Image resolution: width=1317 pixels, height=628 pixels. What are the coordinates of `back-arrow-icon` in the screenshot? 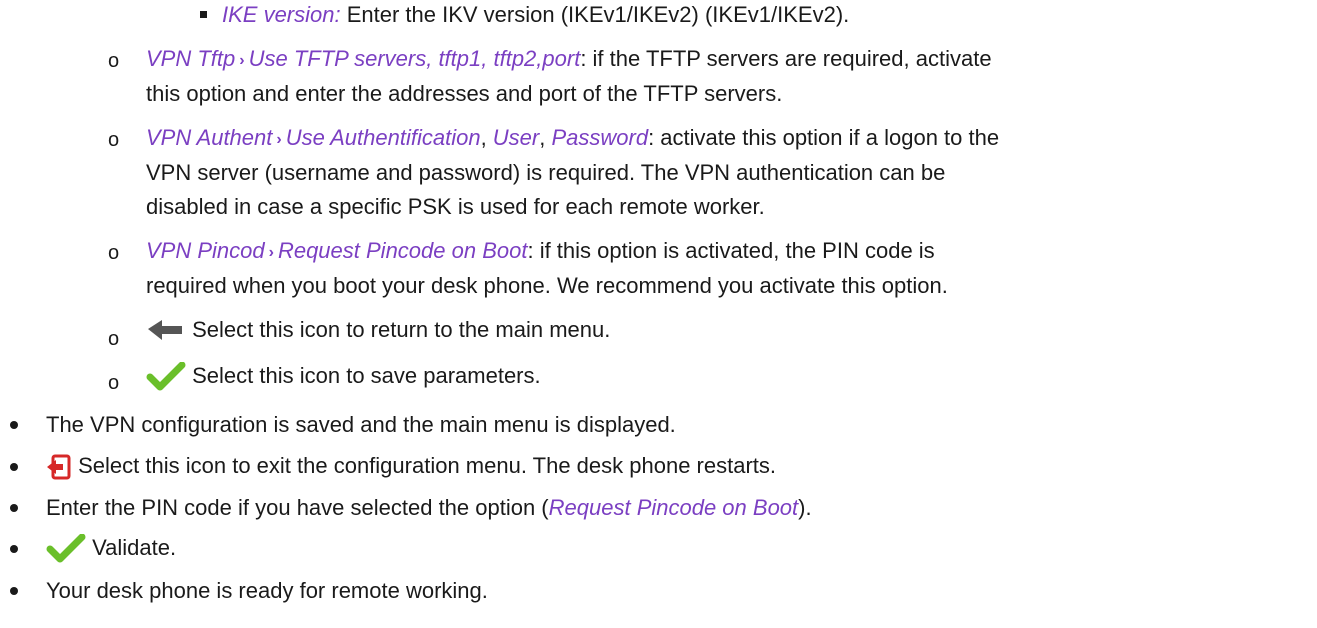 It's located at (165, 330).